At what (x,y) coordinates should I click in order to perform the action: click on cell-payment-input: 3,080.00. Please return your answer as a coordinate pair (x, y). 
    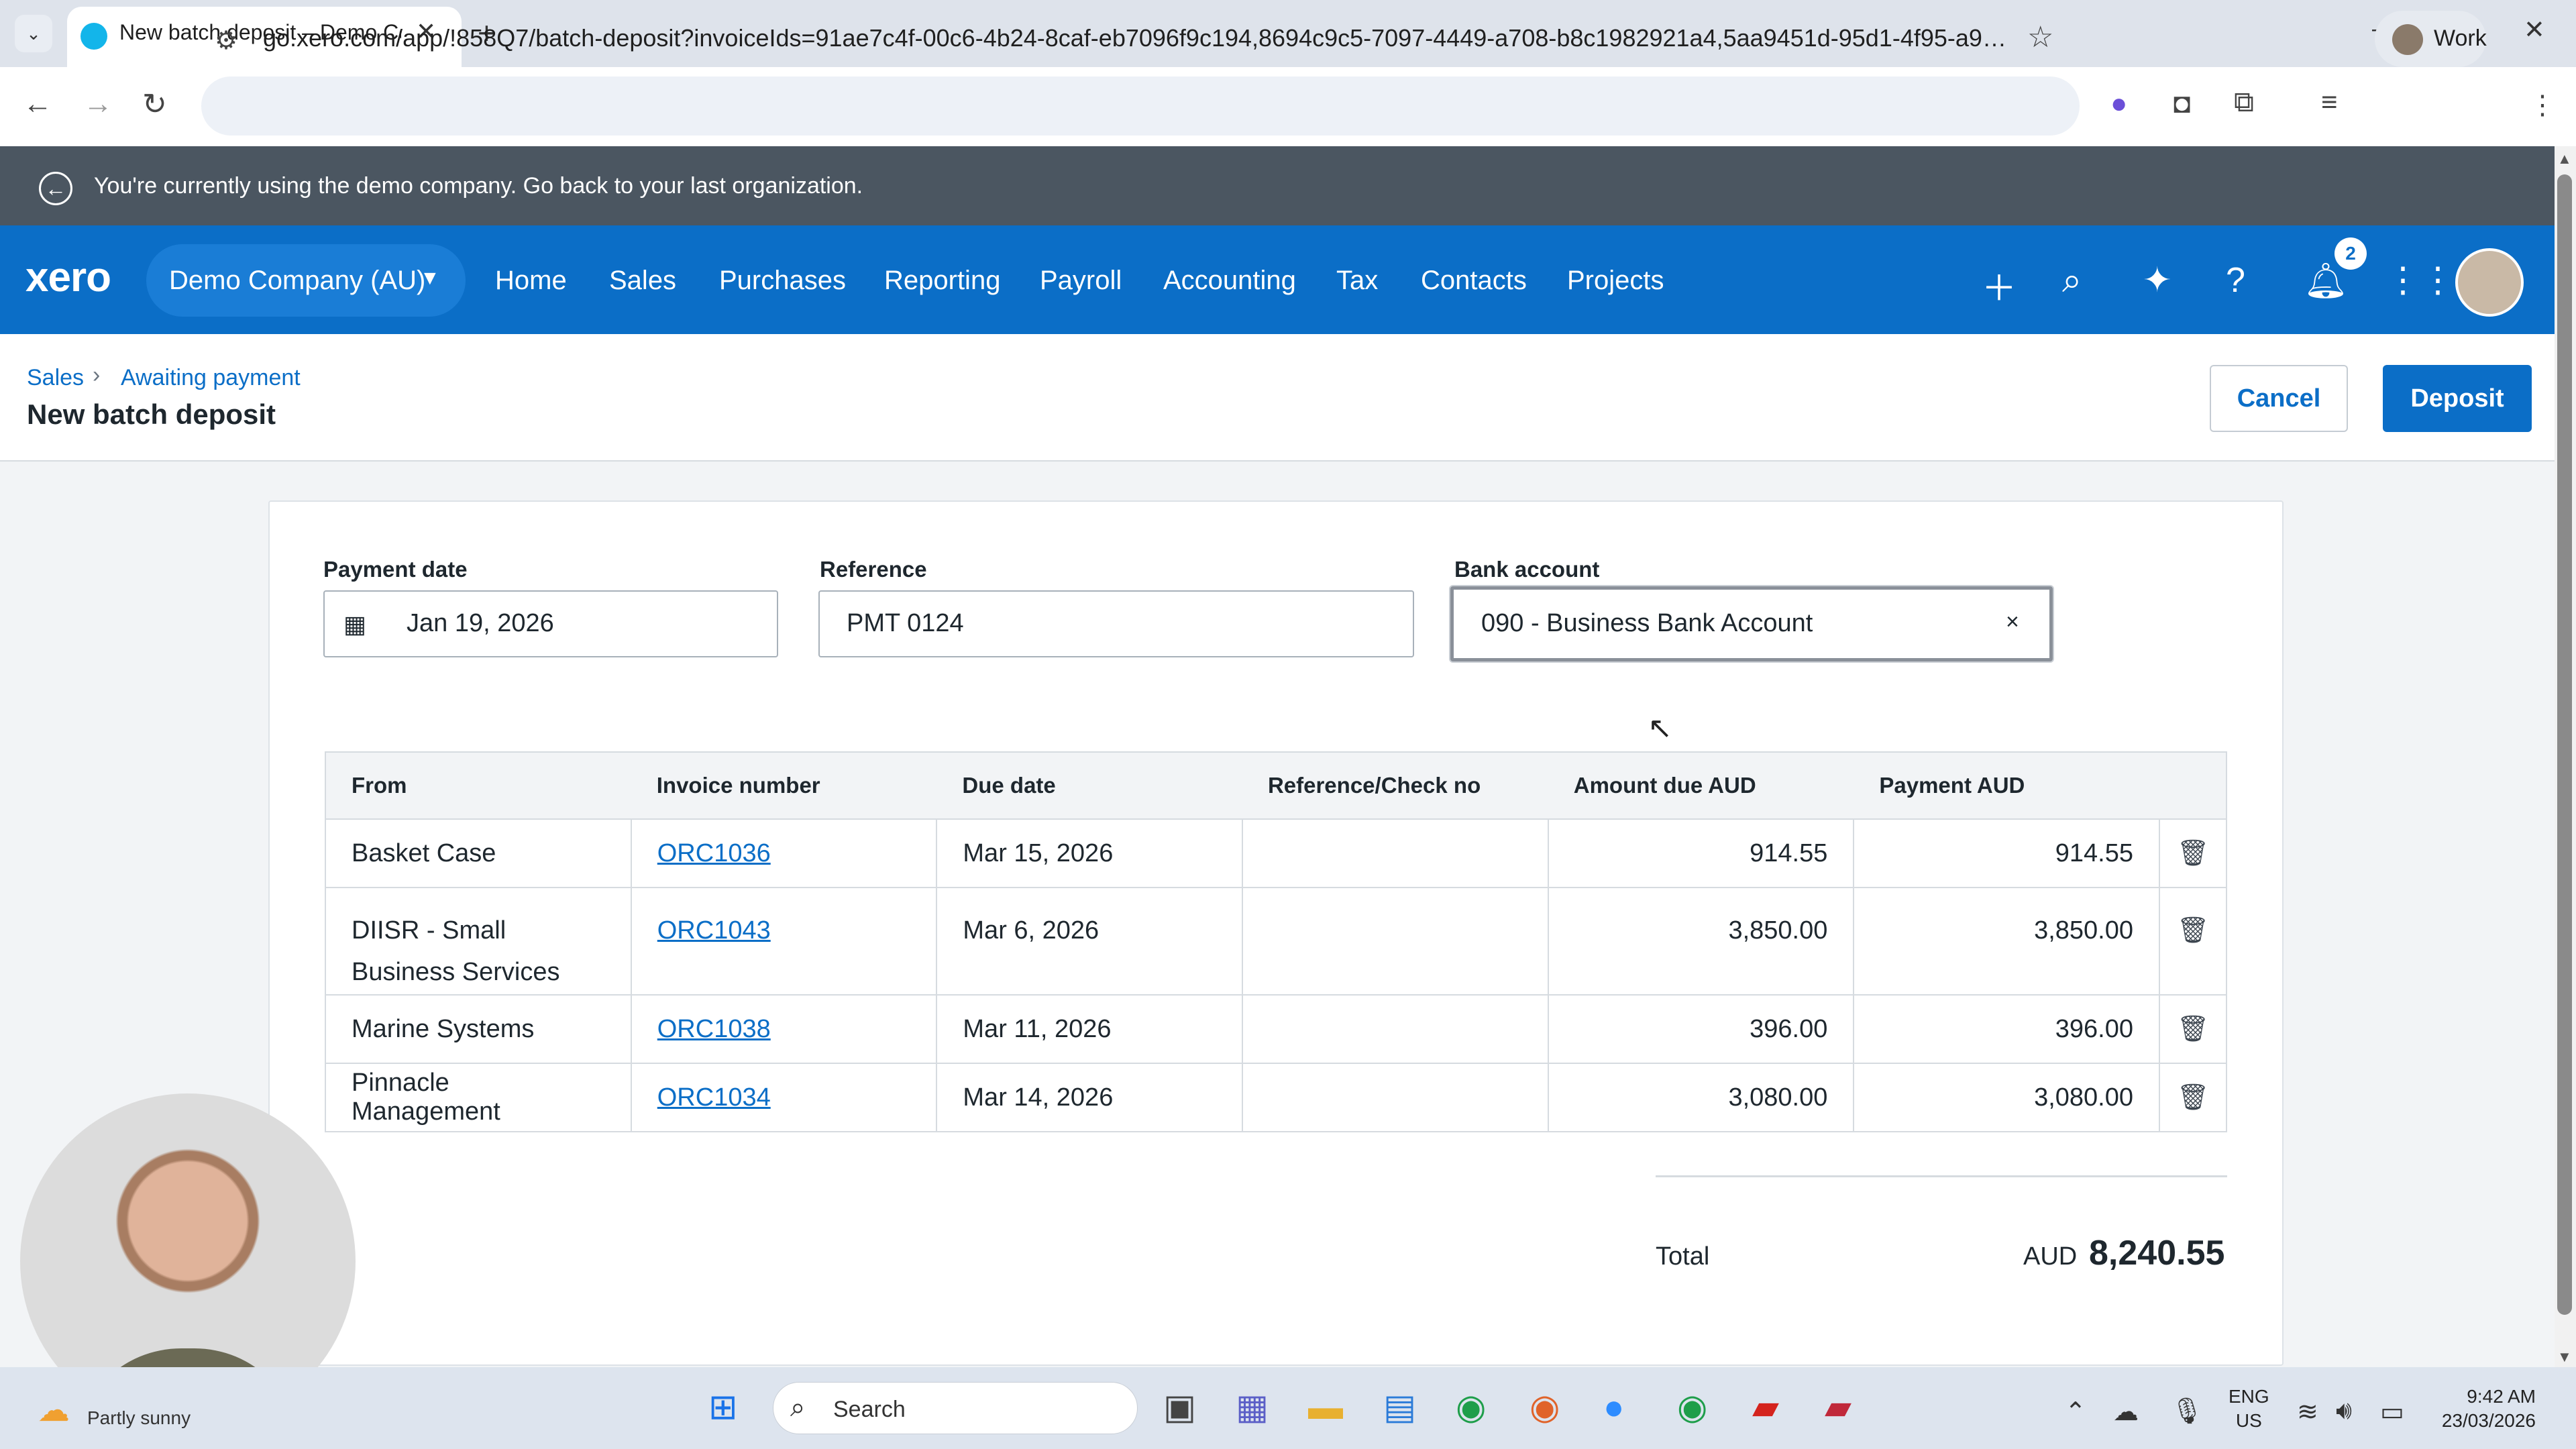
    Looking at the image, I should click on (2007, 1097).